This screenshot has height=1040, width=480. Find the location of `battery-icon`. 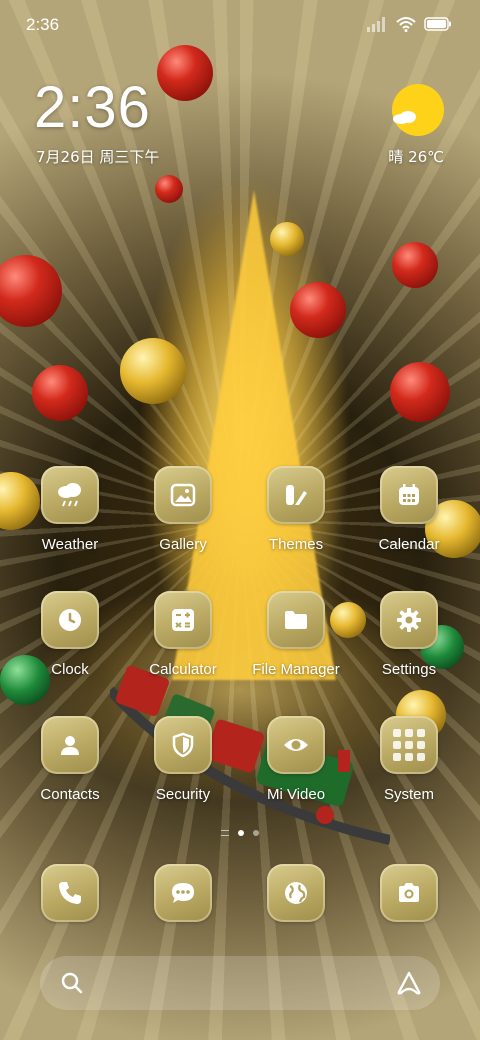

battery-icon is located at coordinates (437, 24).